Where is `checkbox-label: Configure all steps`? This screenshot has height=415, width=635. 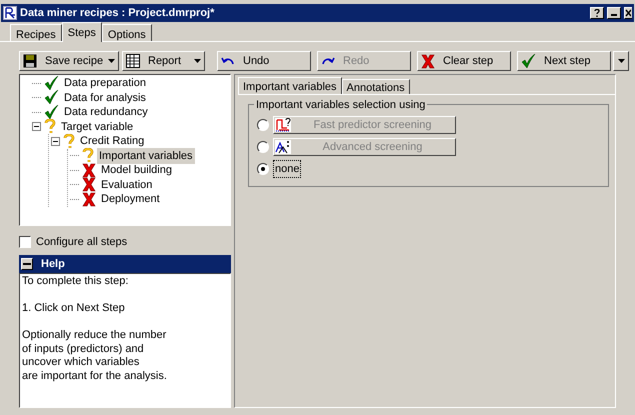
checkbox-label: Configure all steps is located at coordinates (82, 242).